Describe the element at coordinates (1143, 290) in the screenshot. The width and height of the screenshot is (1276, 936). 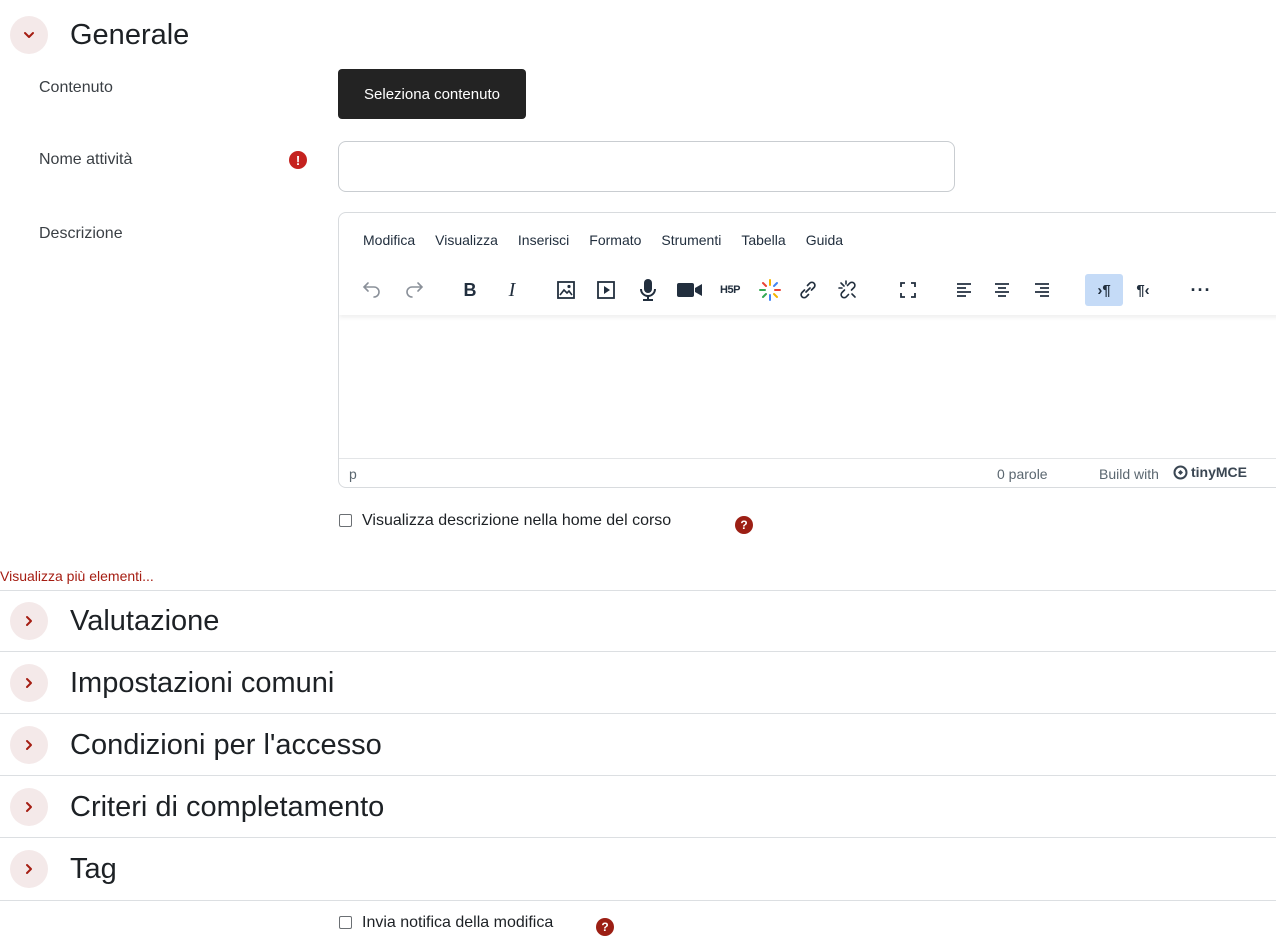
I see `rtl-icon: ¶‹` at that location.